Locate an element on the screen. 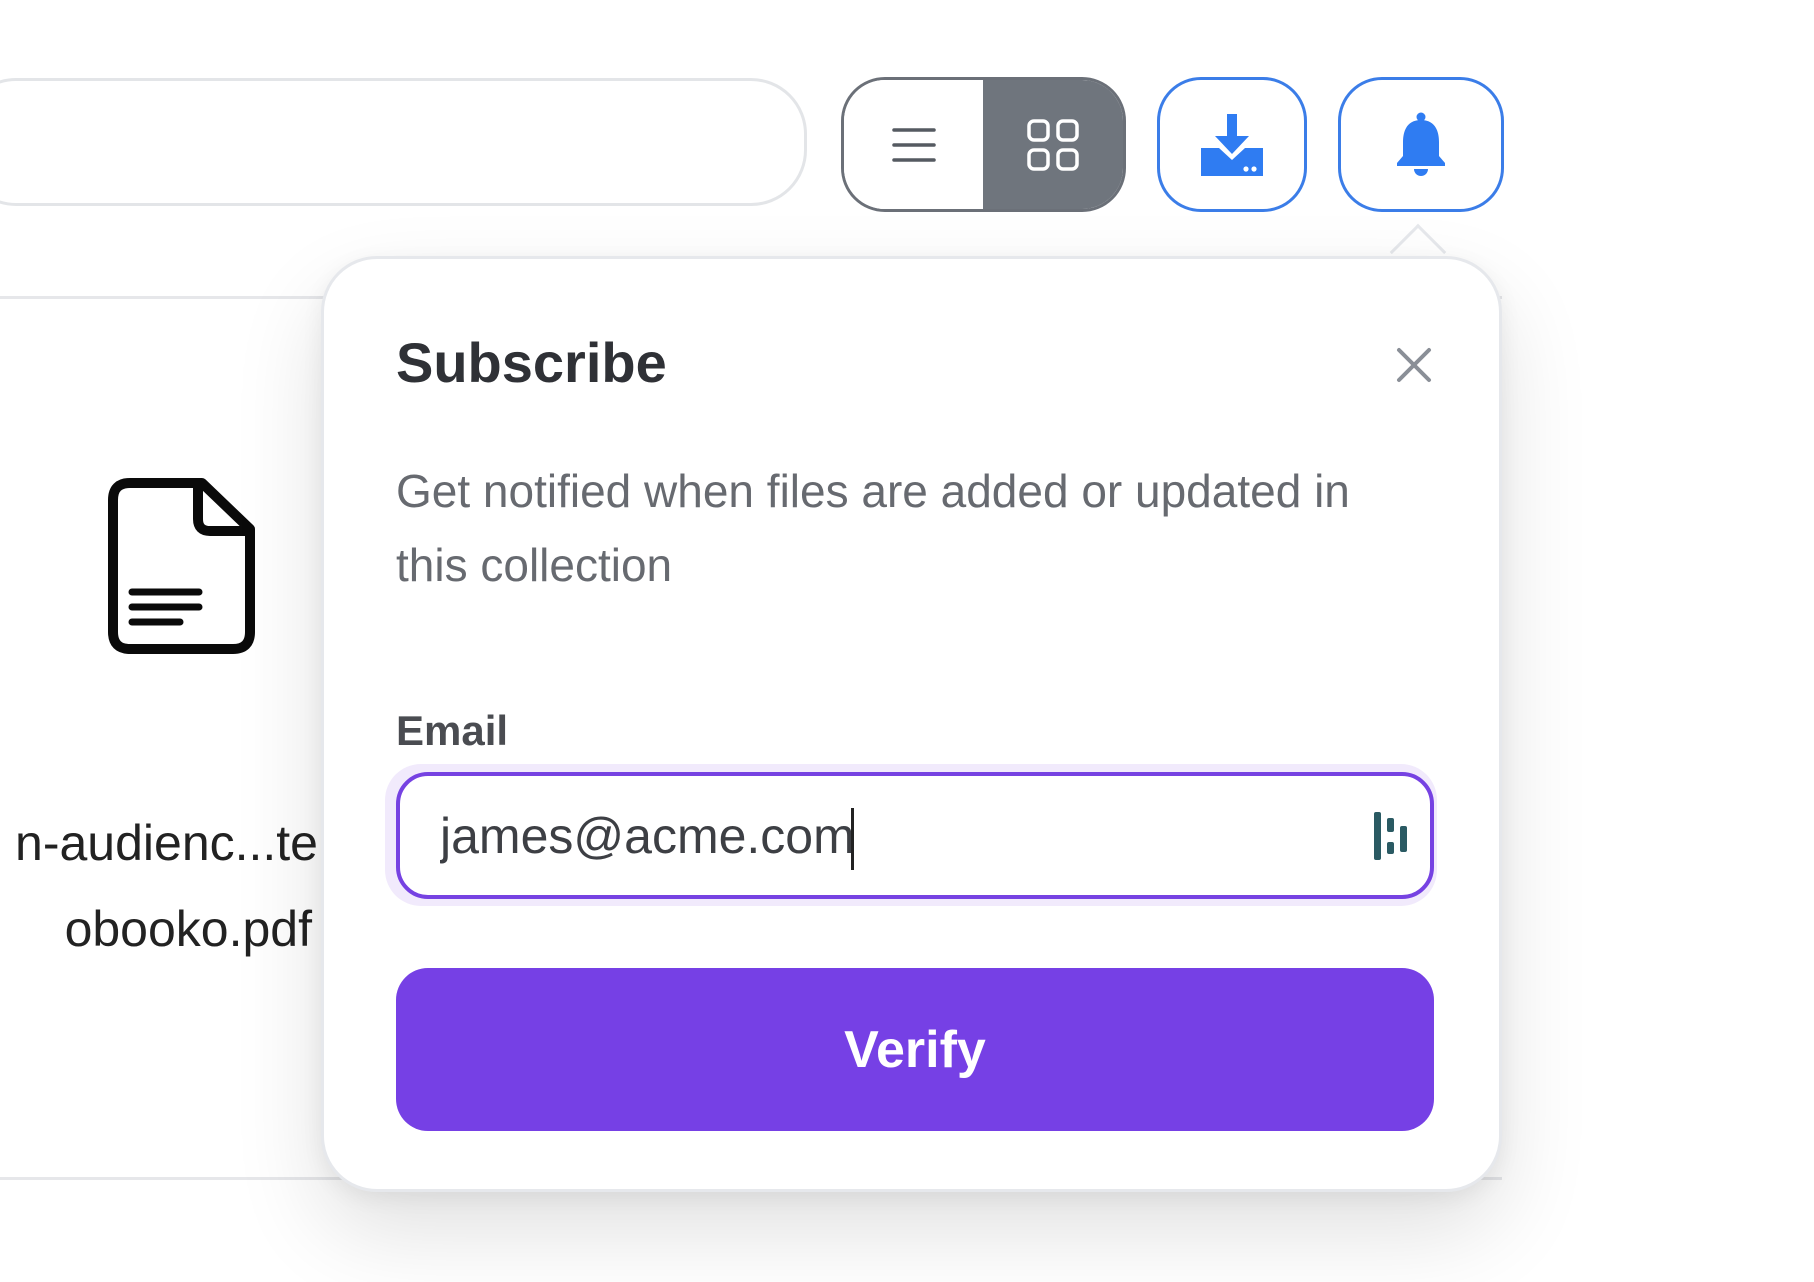 The image size is (1814, 1282). view-toggle is located at coordinates (983, 144).